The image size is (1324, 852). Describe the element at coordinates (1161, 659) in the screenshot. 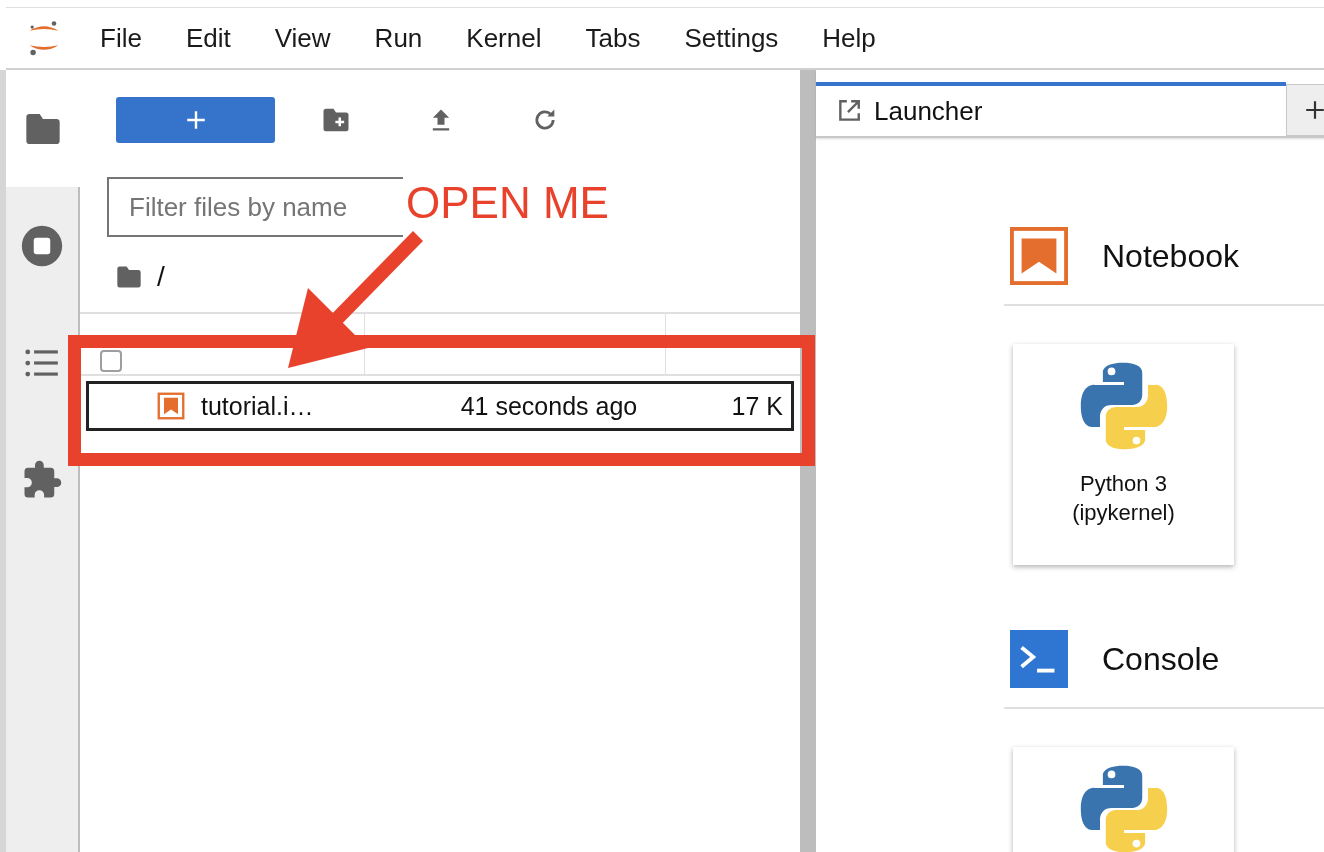

I see `section-title: Console` at that location.